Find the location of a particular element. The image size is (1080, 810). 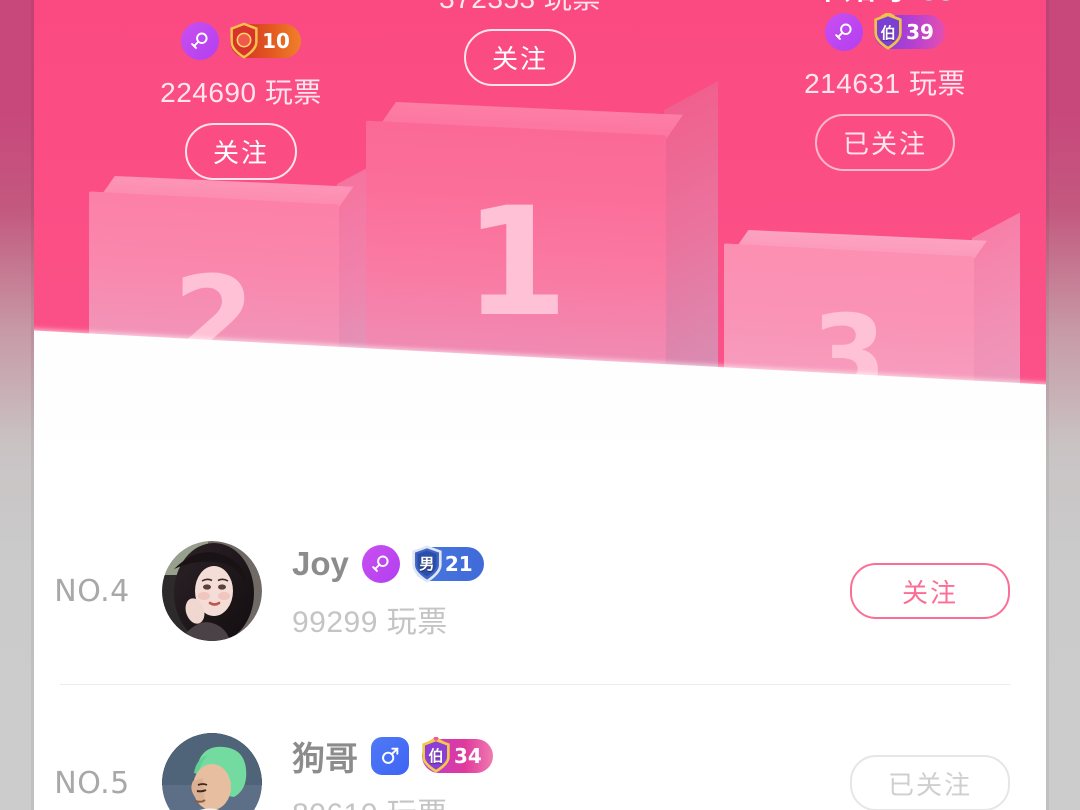

level-badge-no4: 男 21 is located at coordinates (448, 563).